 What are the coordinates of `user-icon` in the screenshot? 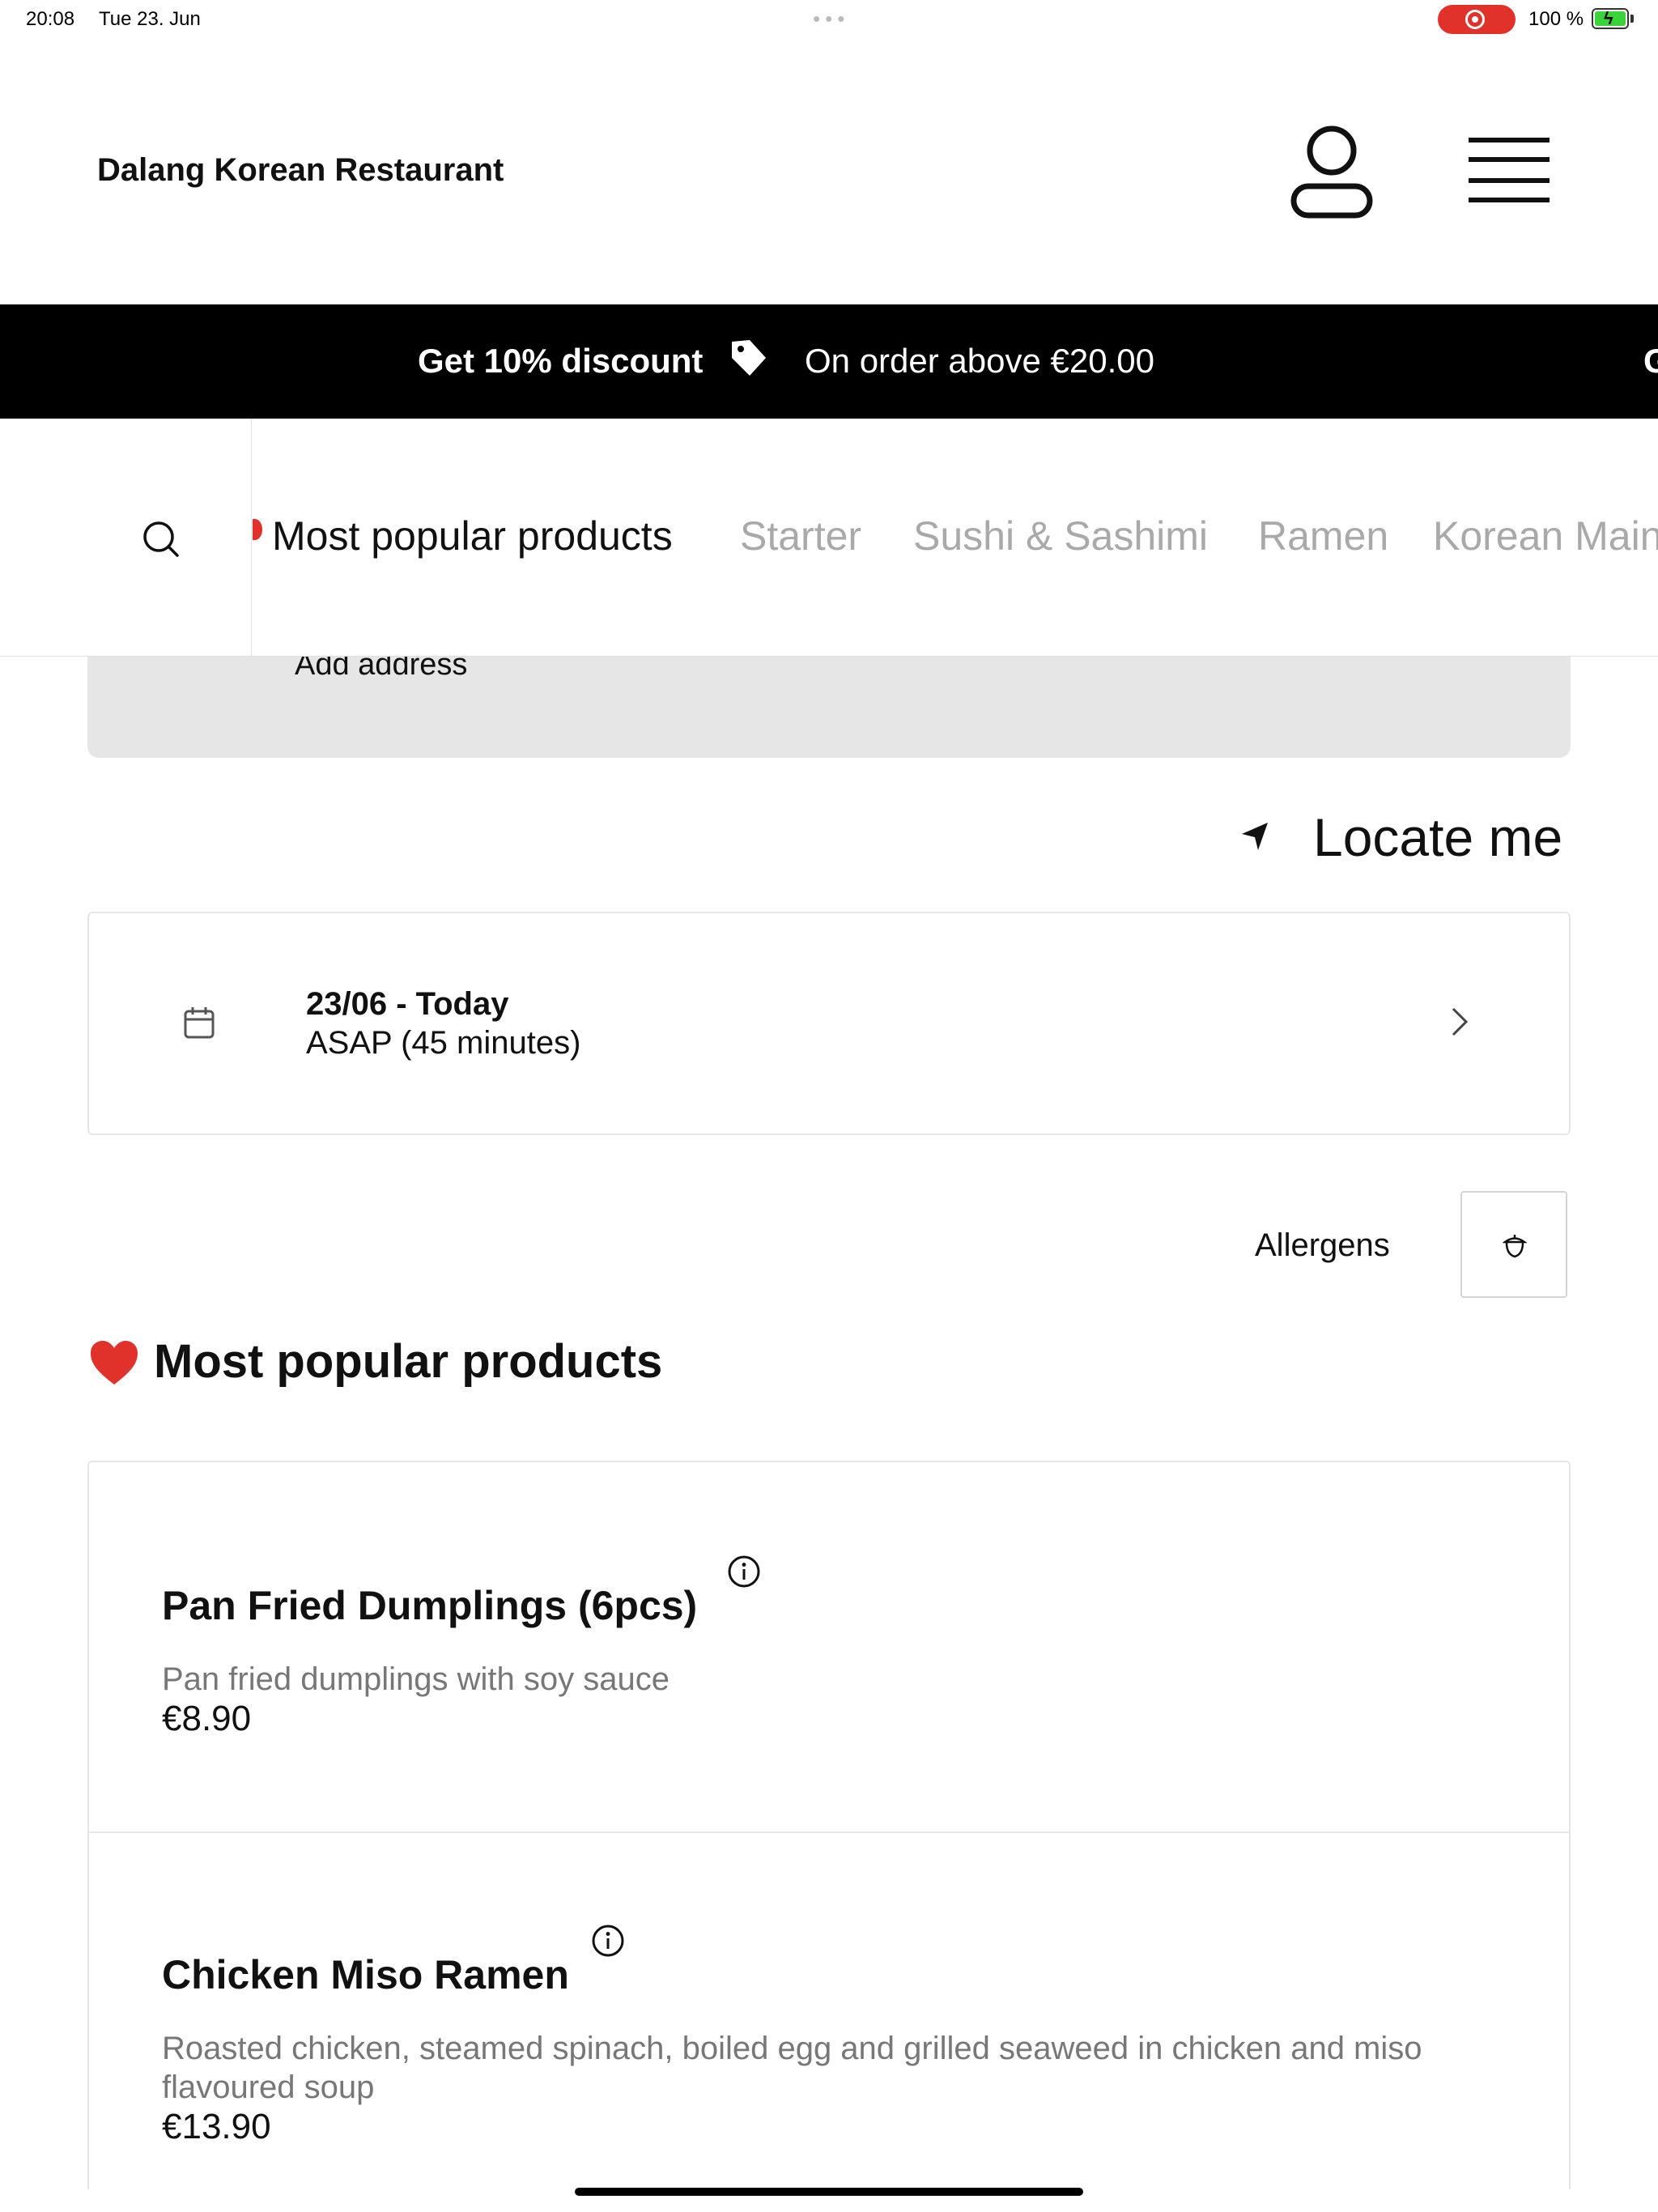 It's located at (1331, 172).